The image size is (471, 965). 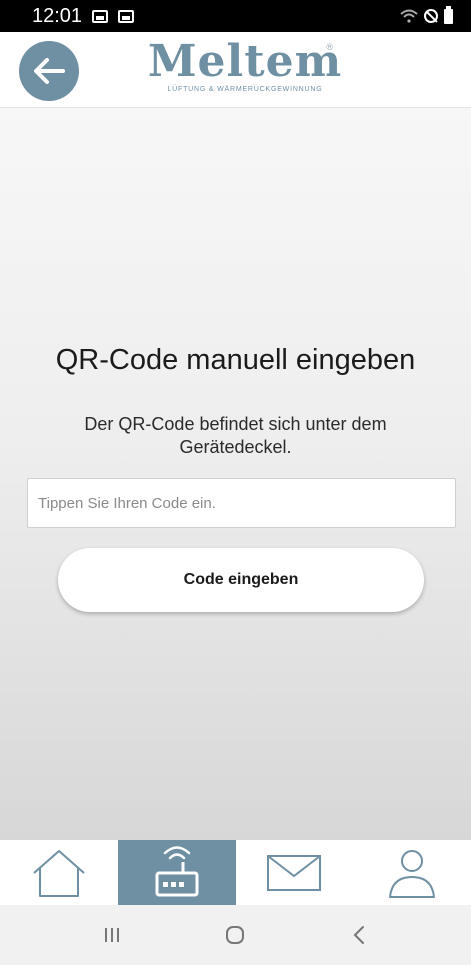 I want to click on tab-messages, so click(x=295, y=872).